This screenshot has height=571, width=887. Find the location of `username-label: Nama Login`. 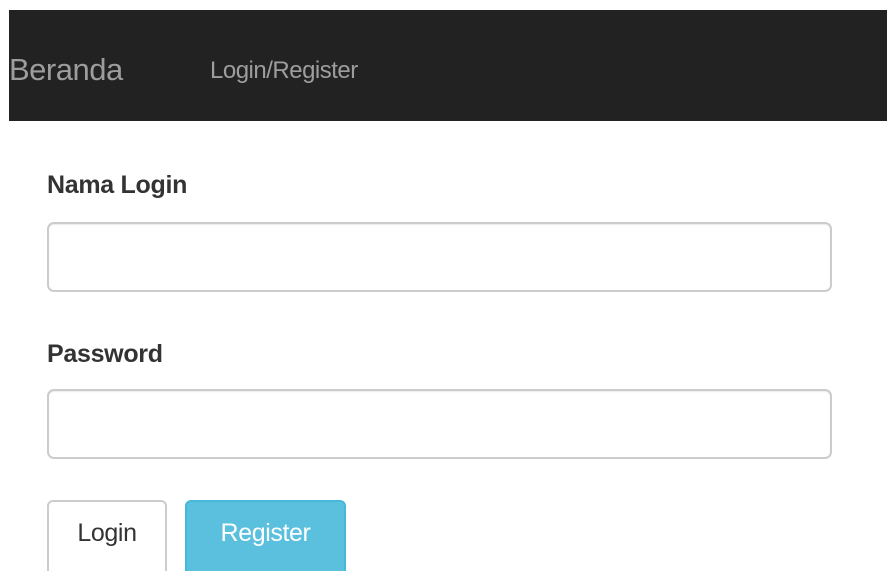

username-label: Nama Login is located at coordinates (117, 185).